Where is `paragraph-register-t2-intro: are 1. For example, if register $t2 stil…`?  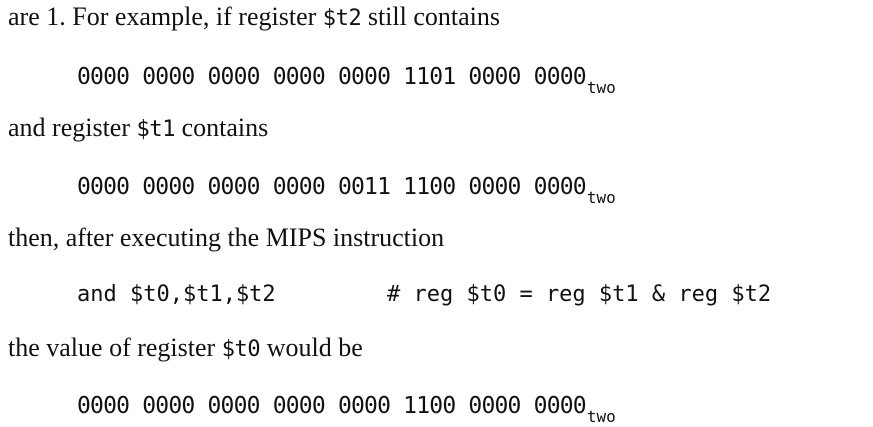 paragraph-register-t2-intro: are 1. For example, if register $t2 stil… is located at coordinates (254, 17).